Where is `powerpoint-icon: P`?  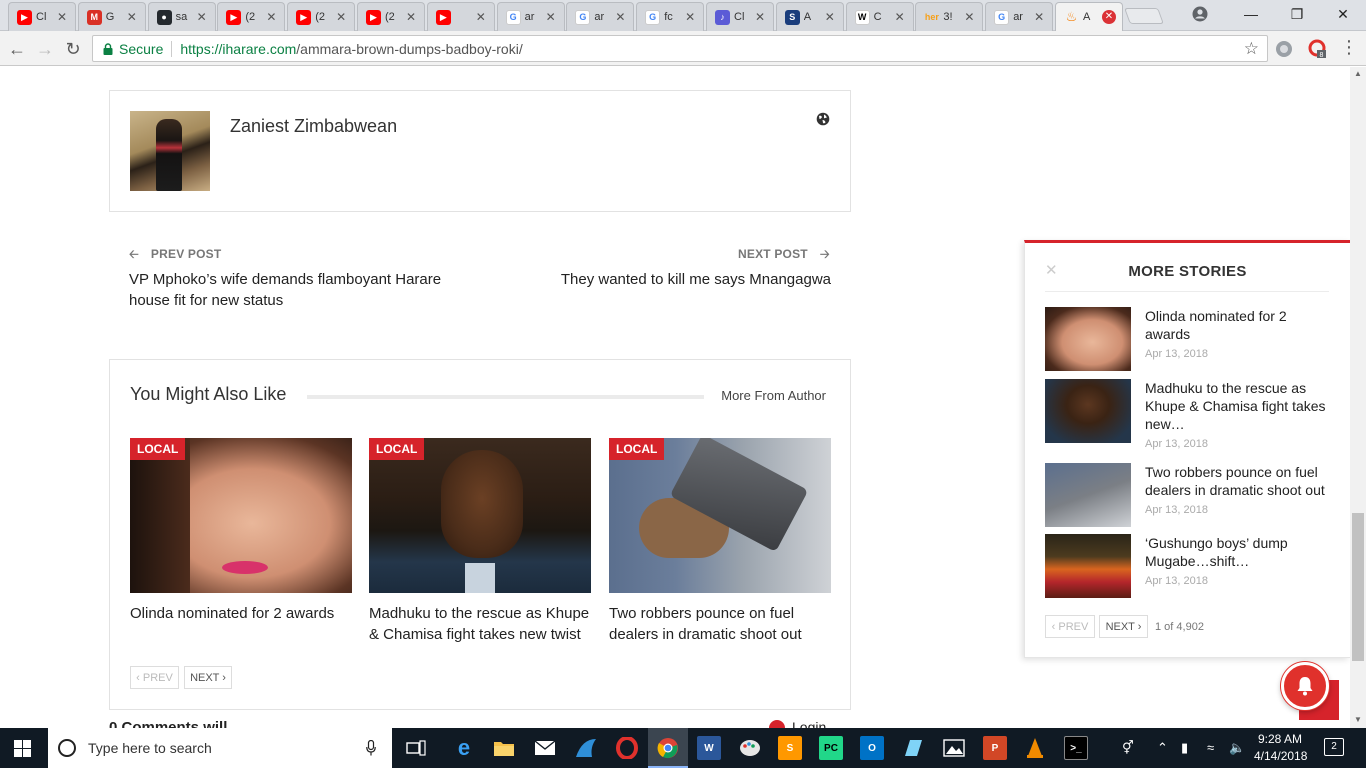
powerpoint-icon: P is located at coordinates (995, 748).